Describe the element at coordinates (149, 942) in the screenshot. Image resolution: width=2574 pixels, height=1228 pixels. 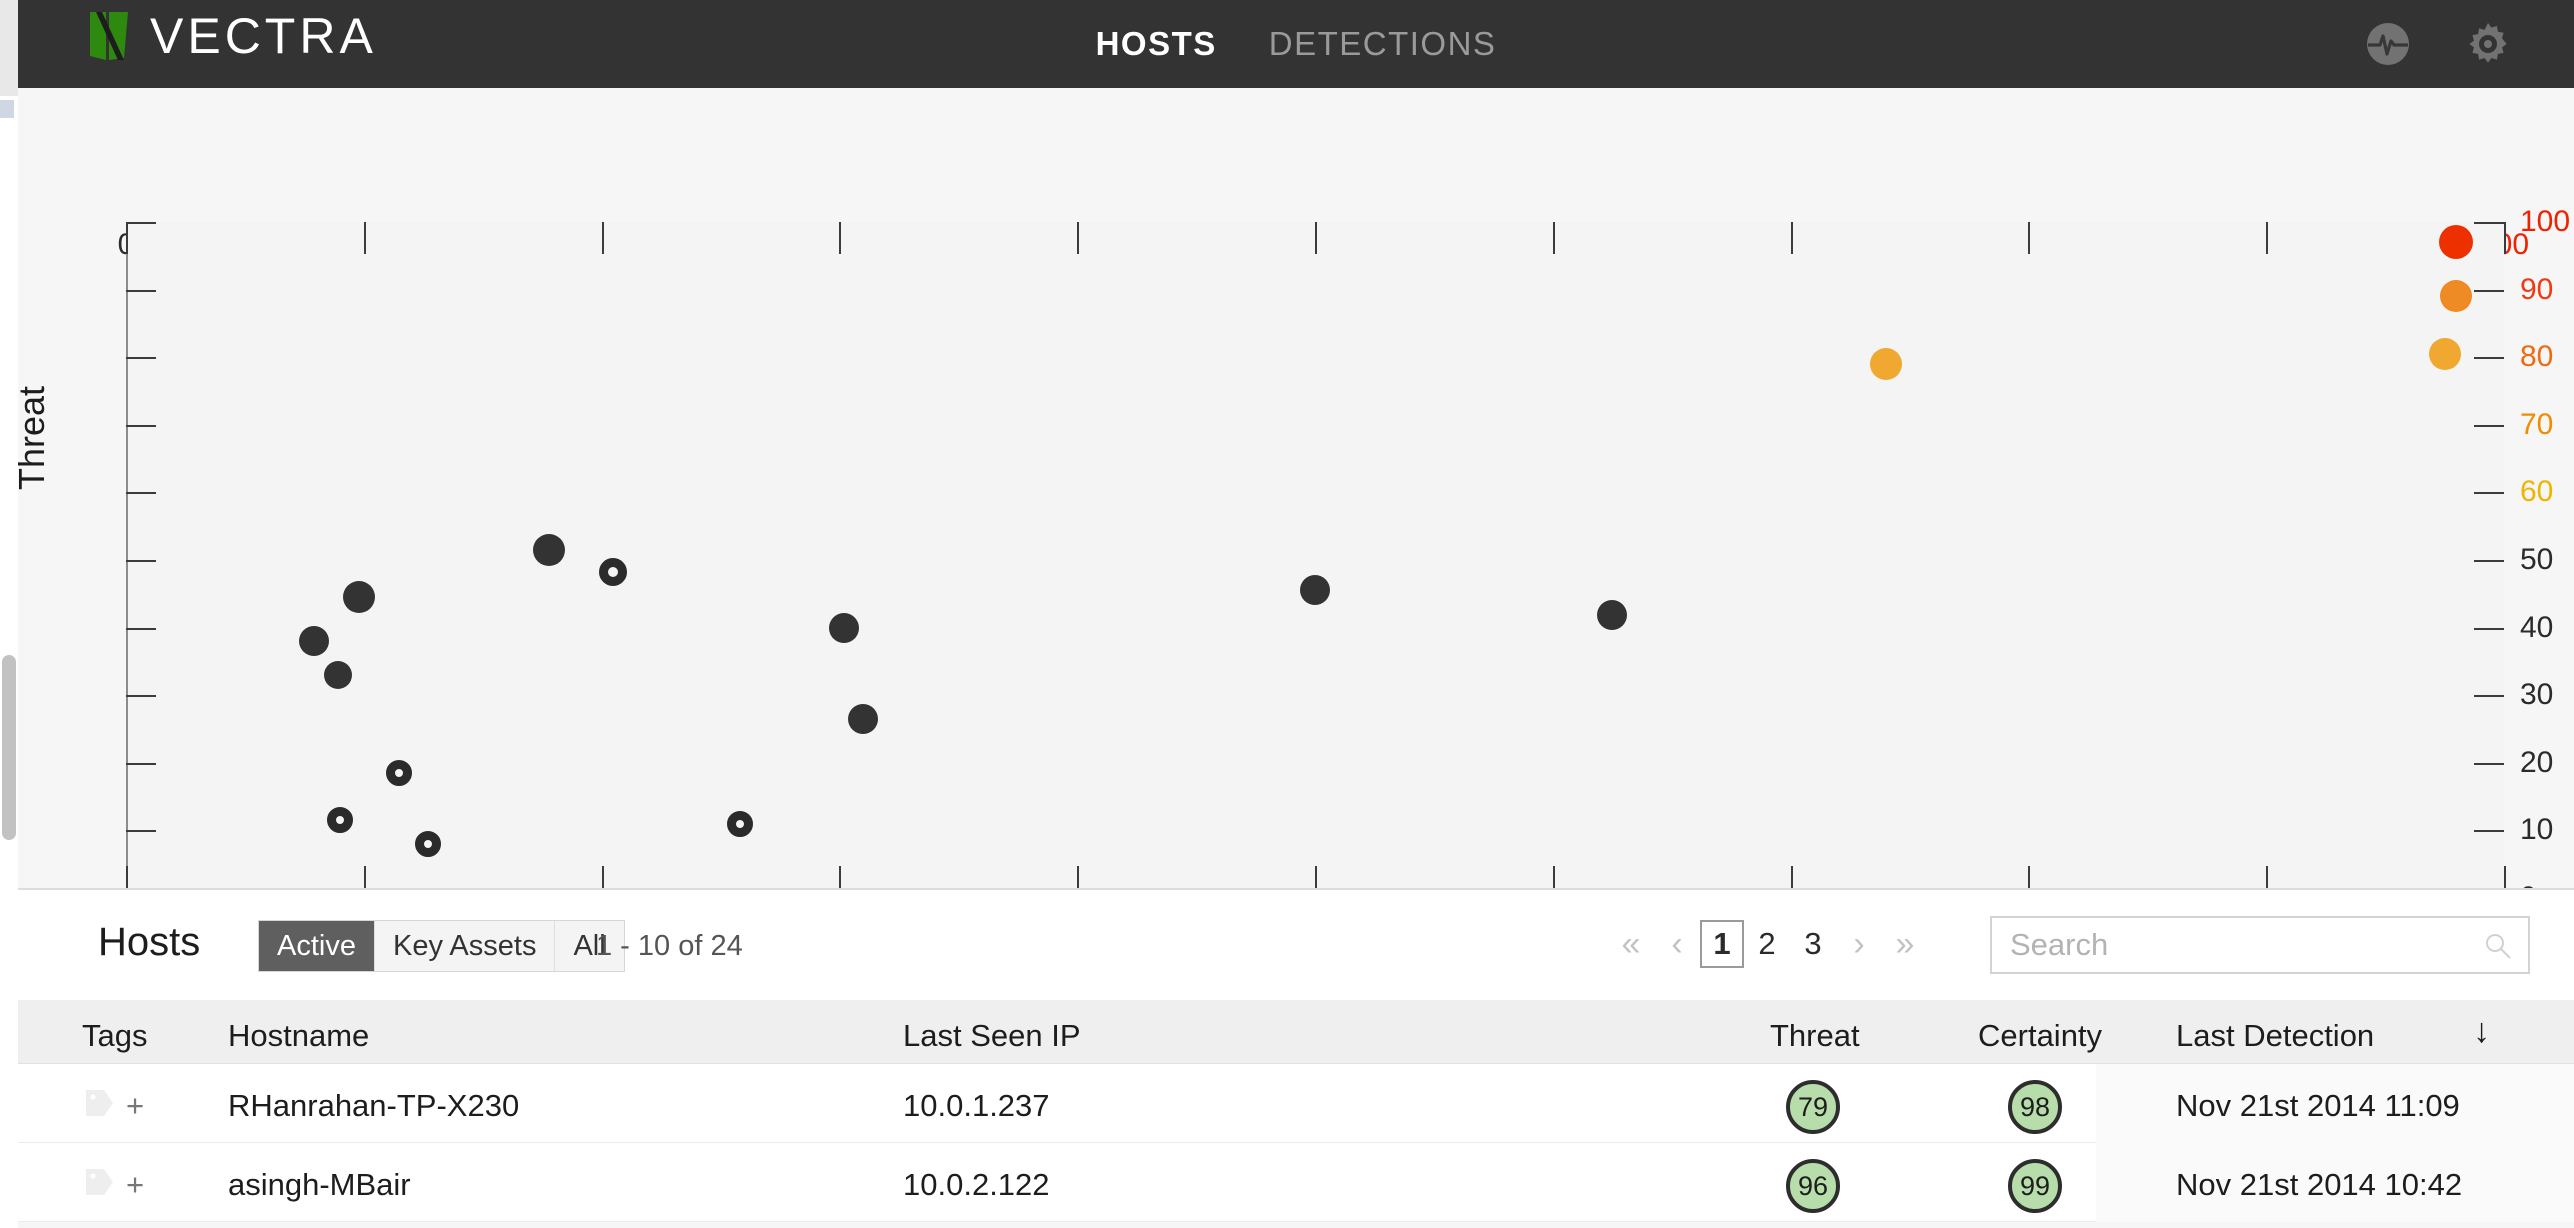
I see `hosts-title: Hosts` at that location.